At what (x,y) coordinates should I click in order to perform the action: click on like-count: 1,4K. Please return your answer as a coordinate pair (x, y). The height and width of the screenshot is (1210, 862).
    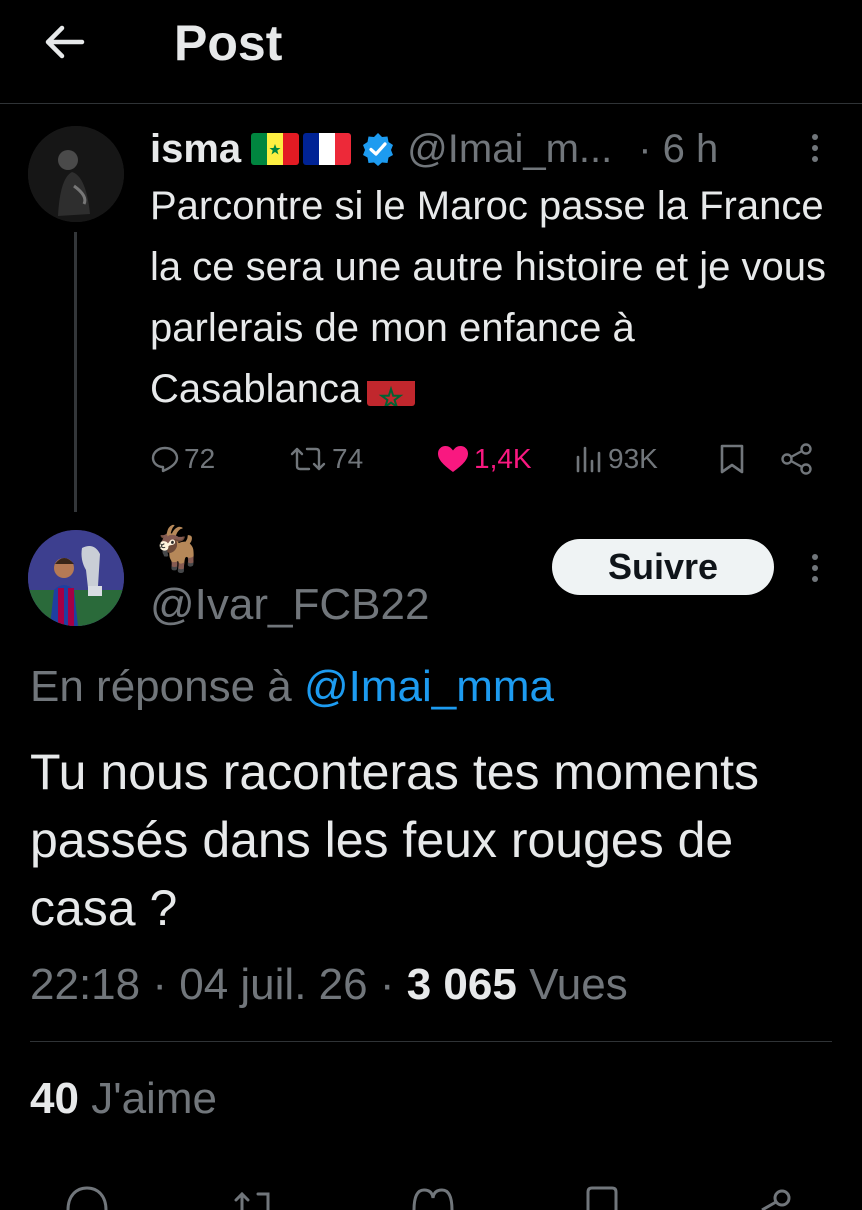
    Looking at the image, I should click on (503, 458).